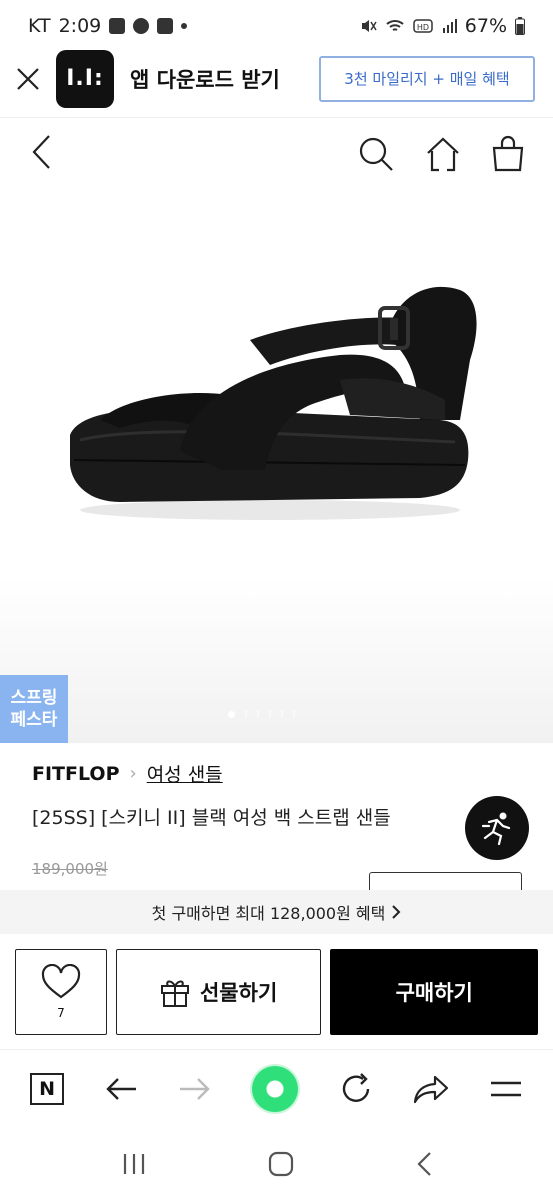 This screenshot has width=553, height=1200. What do you see at coordinates (141, 26) in the screenshot?
I see `talk-notification-icon` at bounding box center [141, 26].